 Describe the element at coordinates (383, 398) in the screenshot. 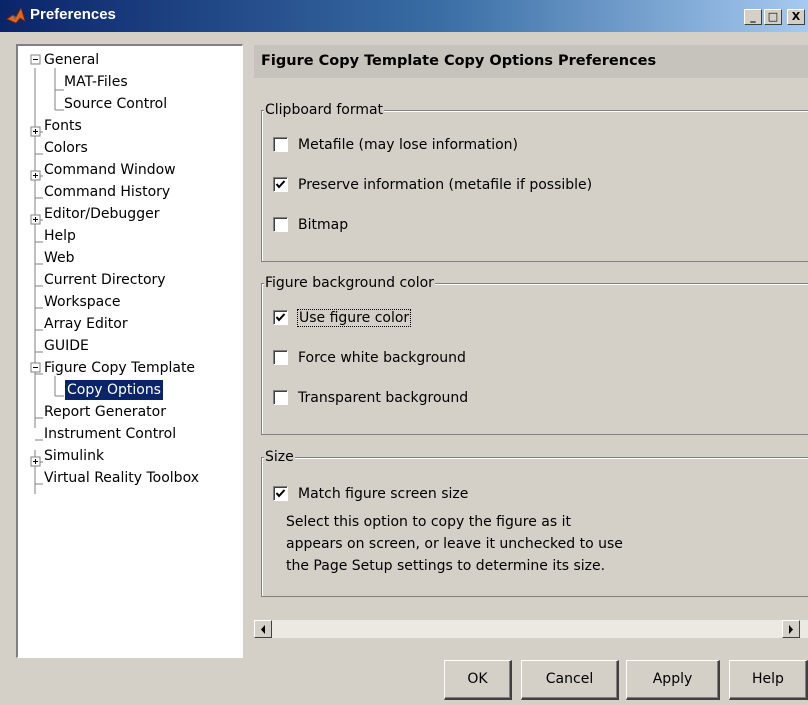

I see `transparent-background-label: Transparent background` at that location.